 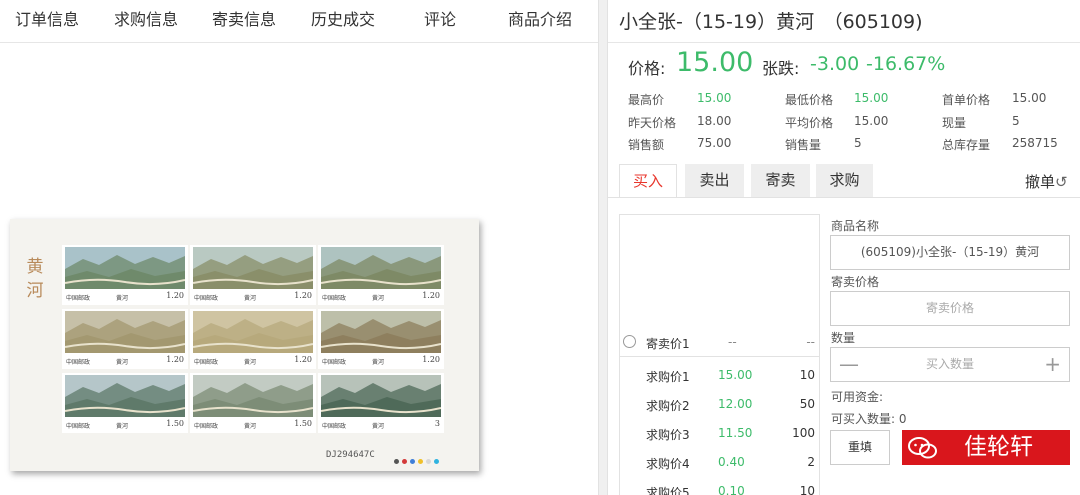 What do you see at coordinates (966, 100) in the screenshot?
I see `stat-label: 首单价格` at bounding box center [966, 100].